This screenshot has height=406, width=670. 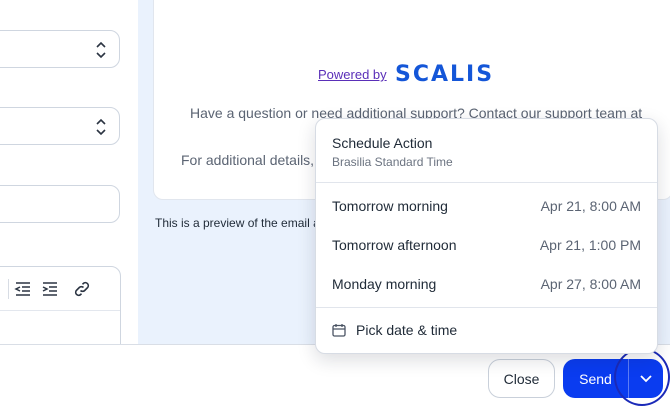 What do you see at coordinates (8, 289) in the screenshot?
I see `toolbar-divider` at bounding box center [8, 289].